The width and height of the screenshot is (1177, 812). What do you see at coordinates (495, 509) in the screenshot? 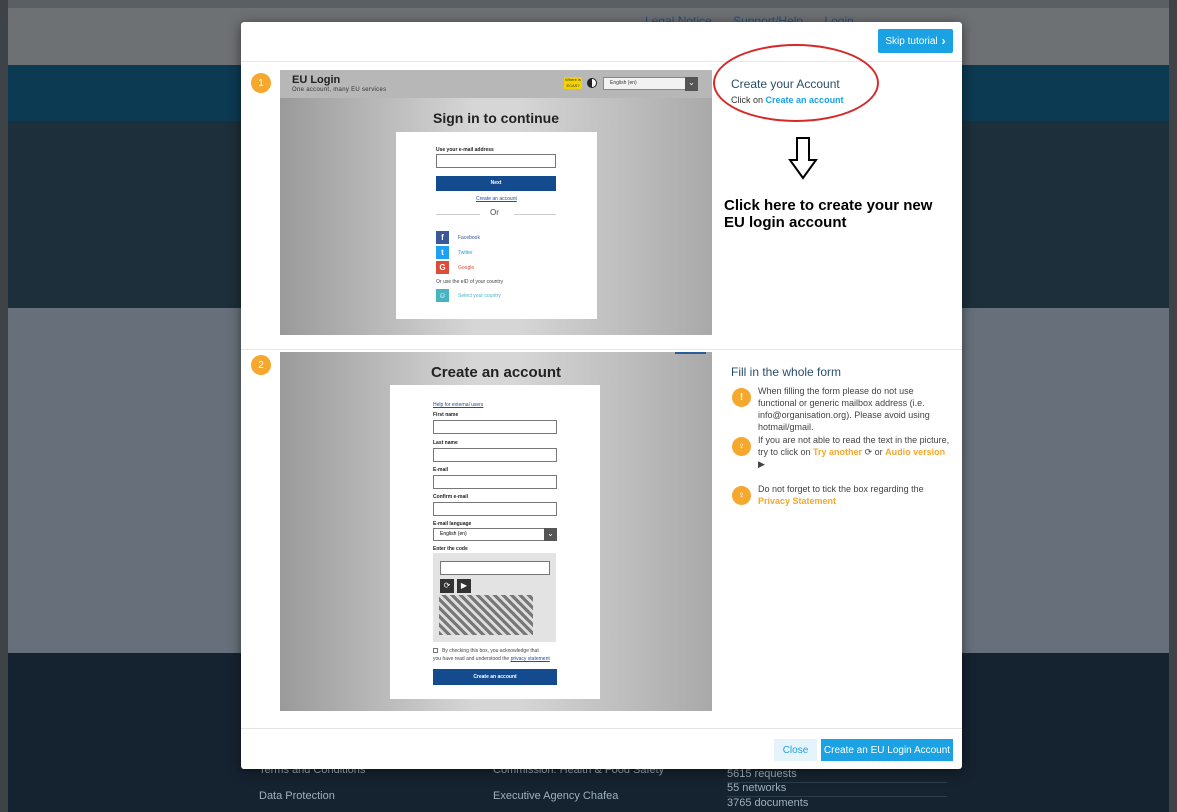
I see `confirm-email-field` at bounding box center [495, 509].